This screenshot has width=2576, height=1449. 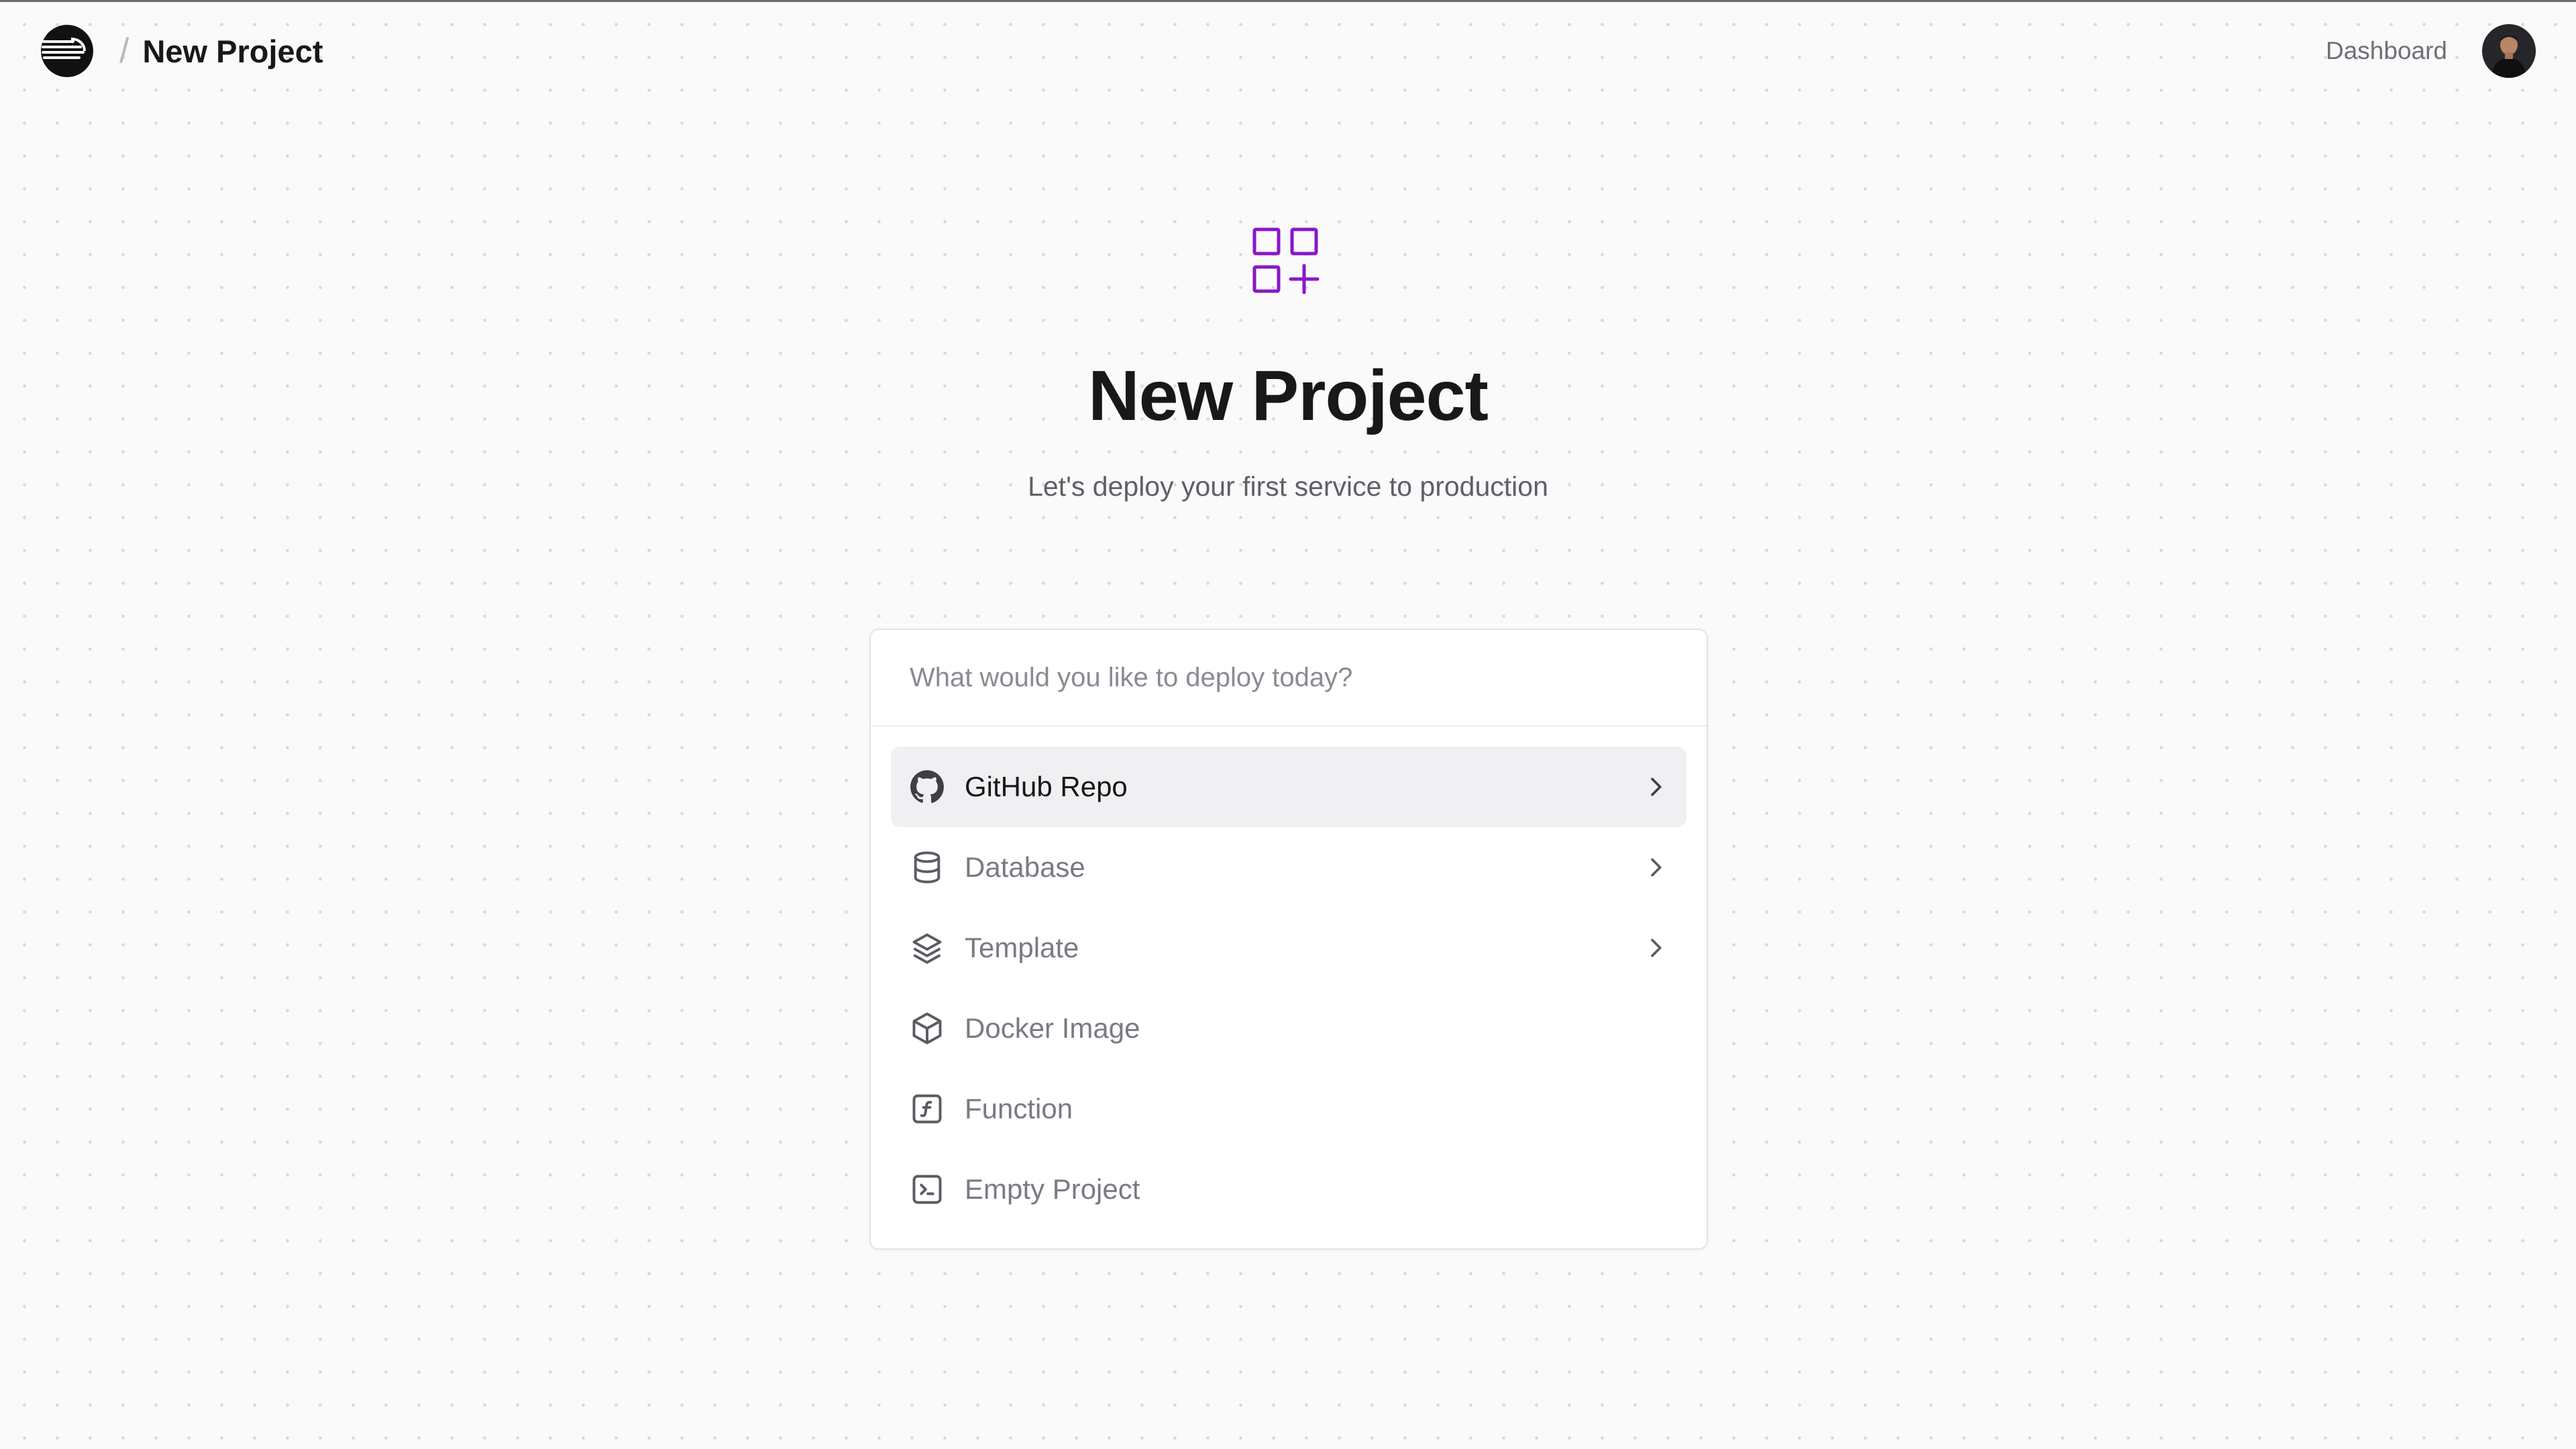 I want to click on function-icon, so click(x=927, y=1109).